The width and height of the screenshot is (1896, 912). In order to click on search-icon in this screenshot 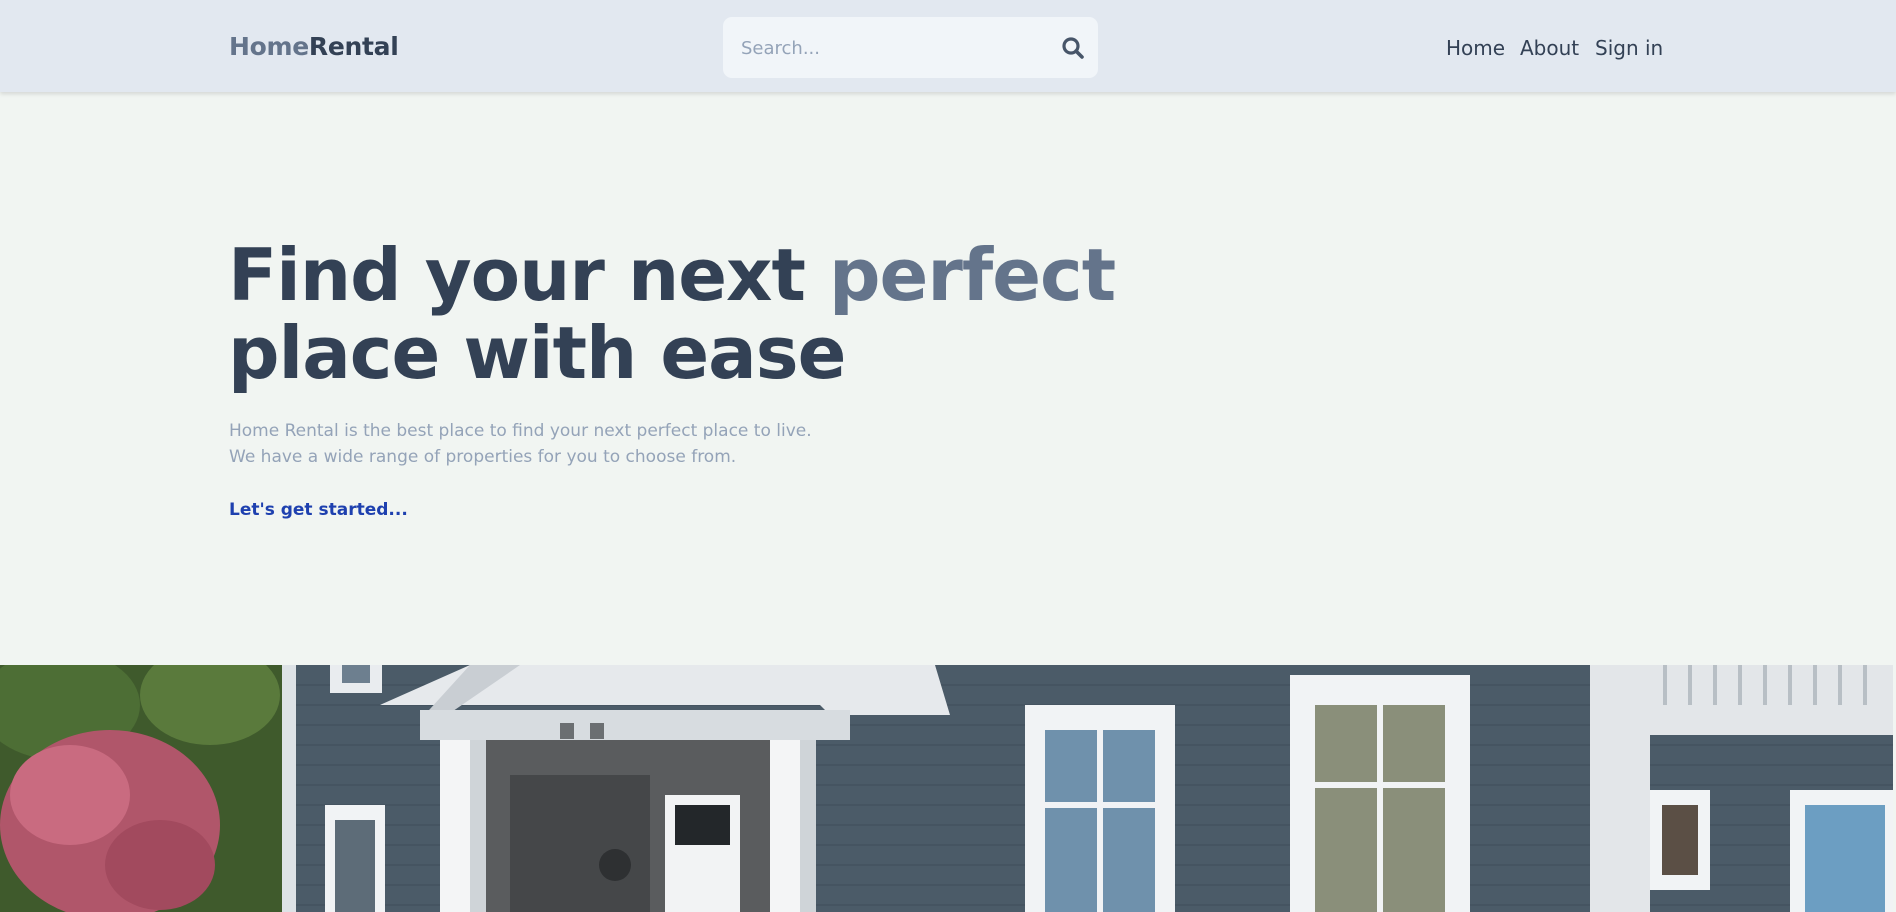, I will do `click(1073, 48)`.